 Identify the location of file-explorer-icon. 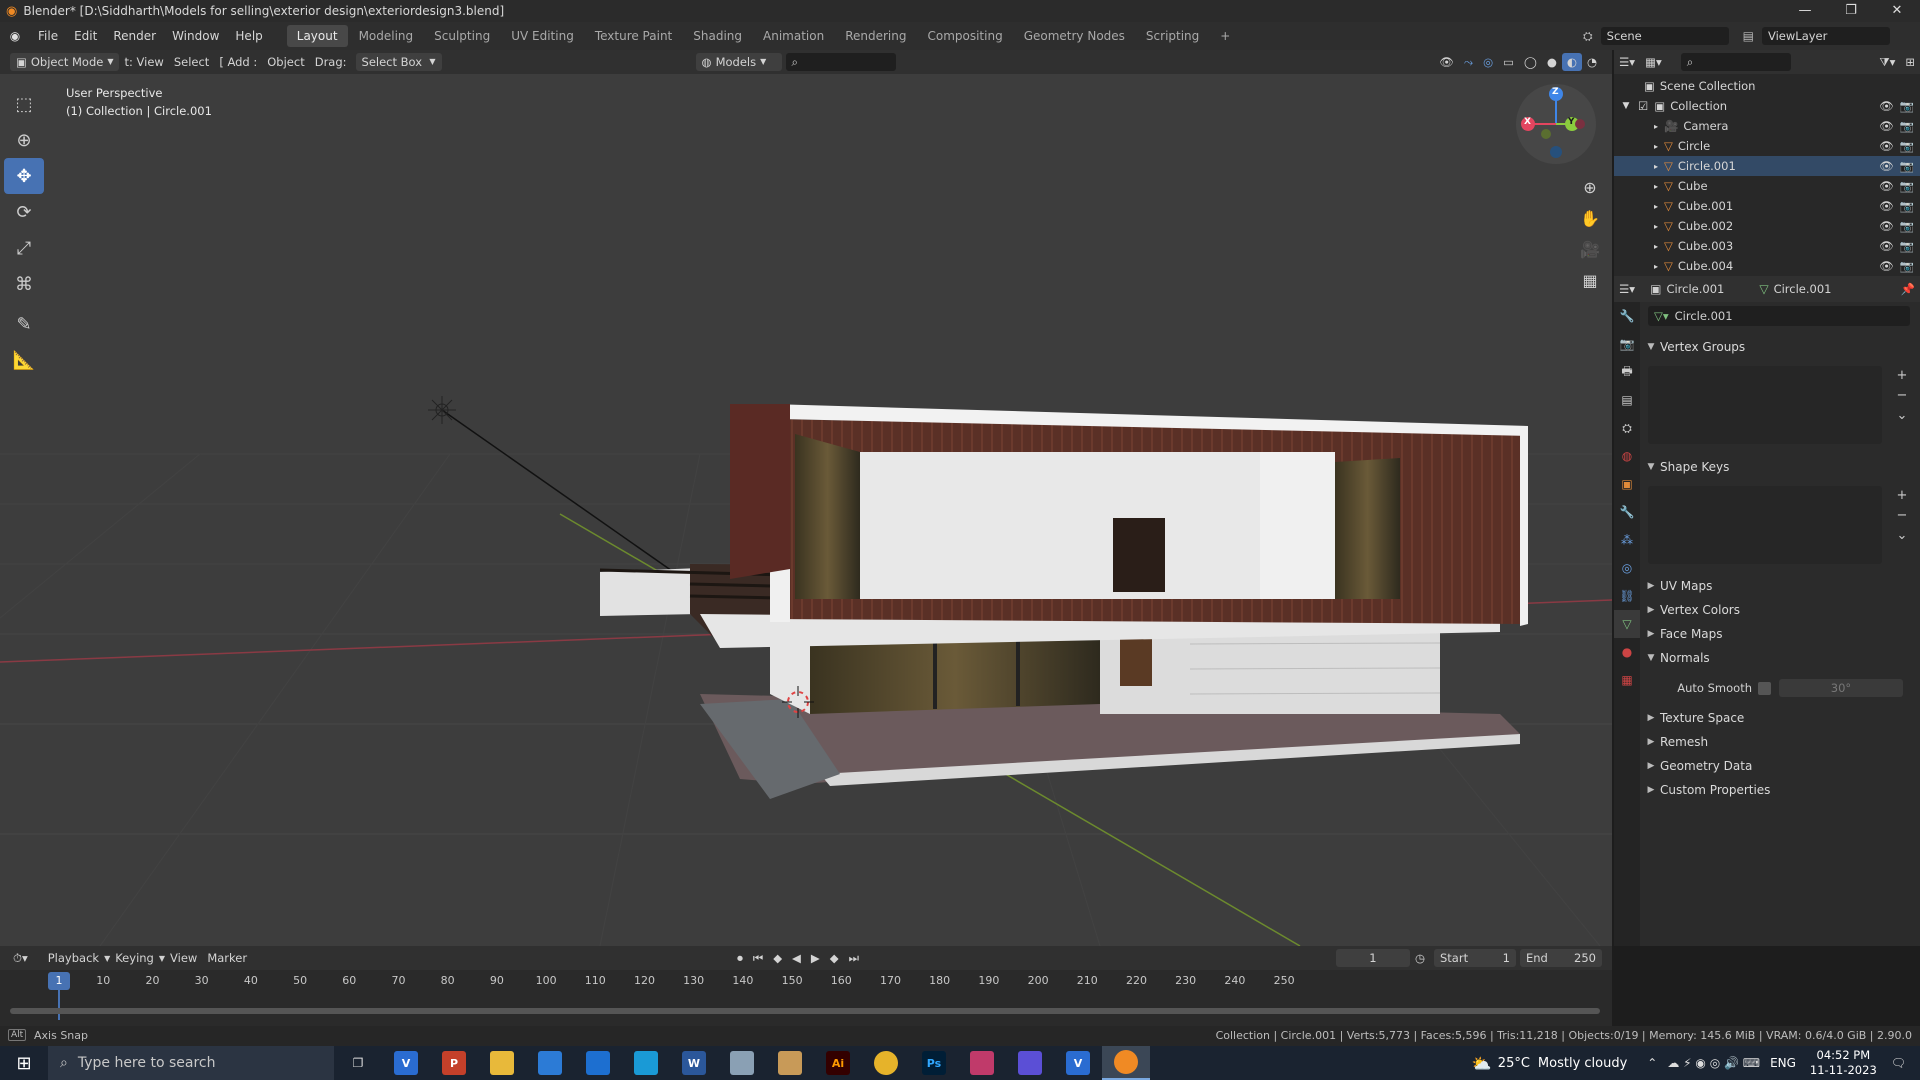
(502, 1063).